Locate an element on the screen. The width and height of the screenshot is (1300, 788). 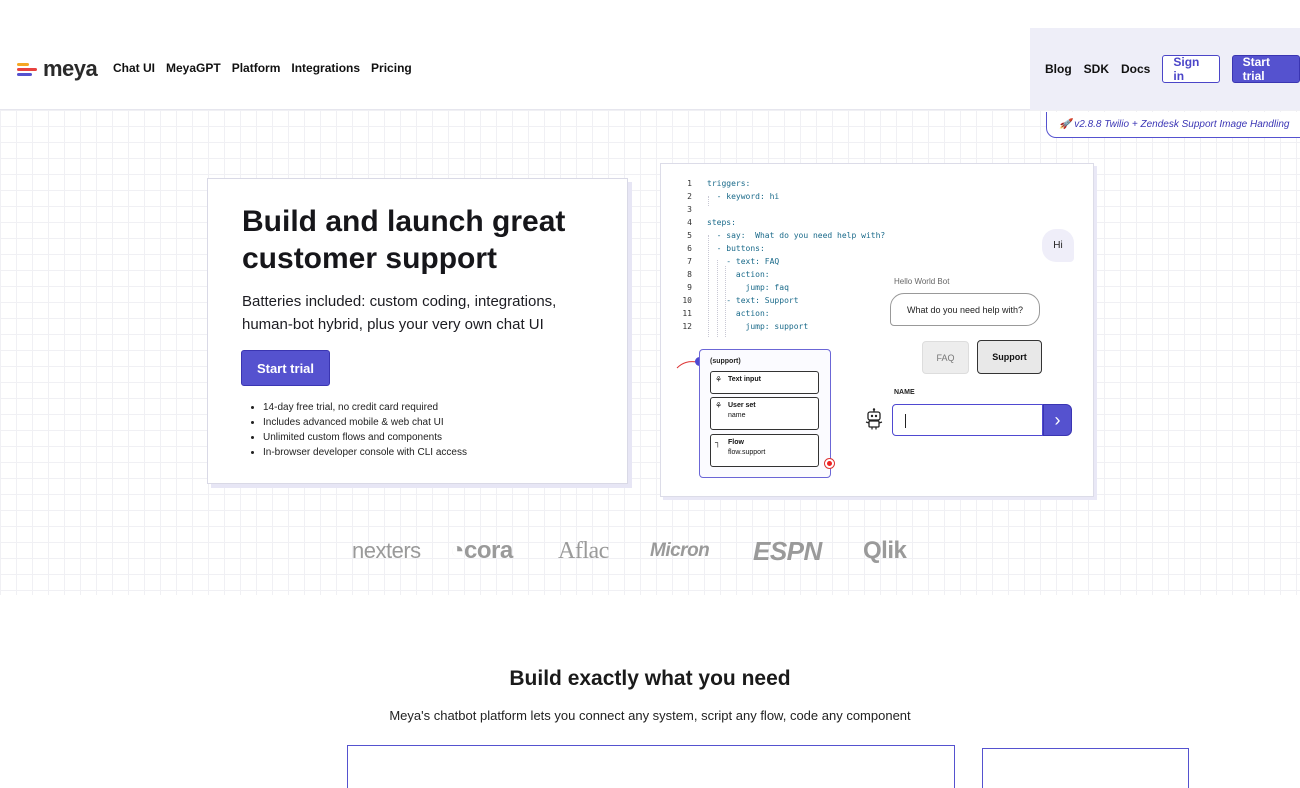
customer-logo-espn: ESPN is located at coordinates (787, 551).